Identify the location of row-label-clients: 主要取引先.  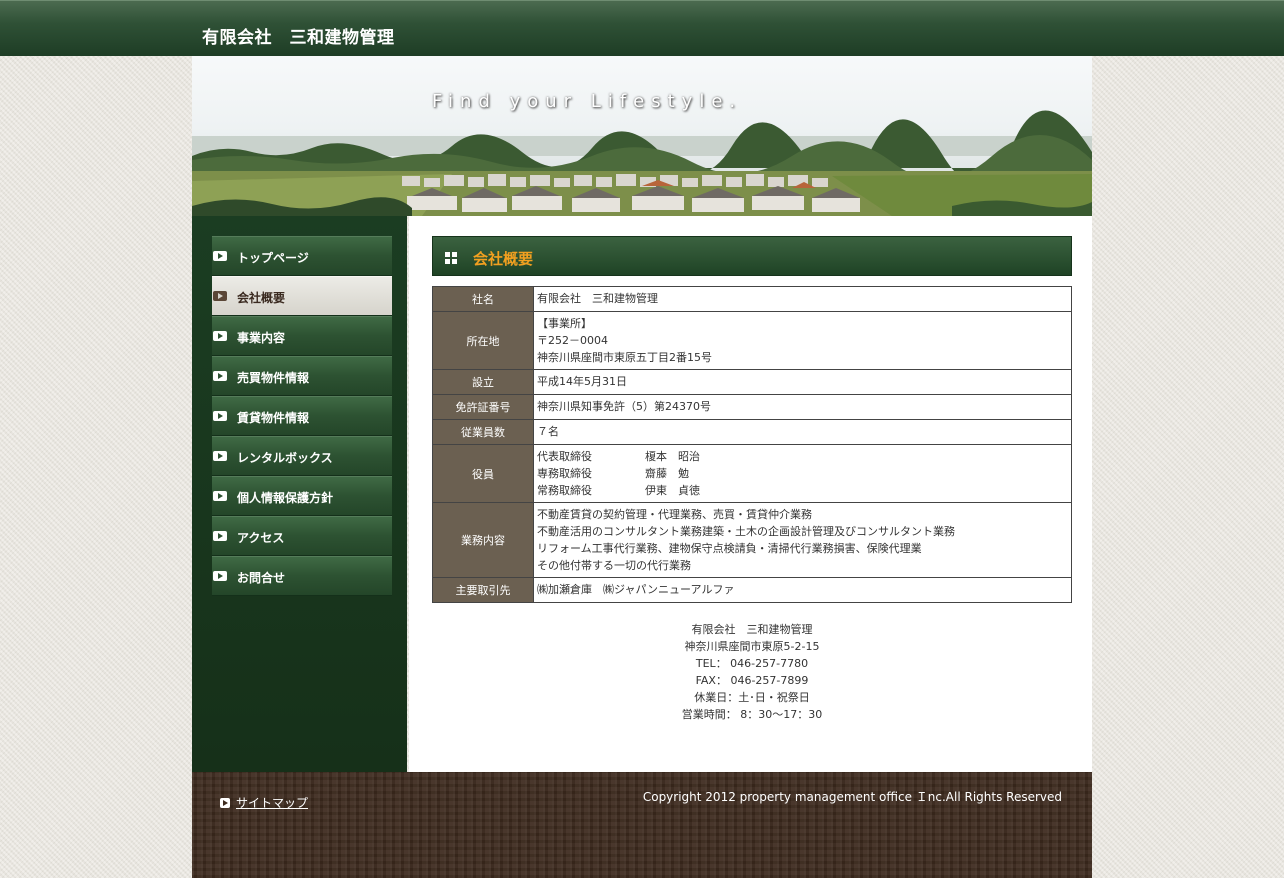
(483, 590).